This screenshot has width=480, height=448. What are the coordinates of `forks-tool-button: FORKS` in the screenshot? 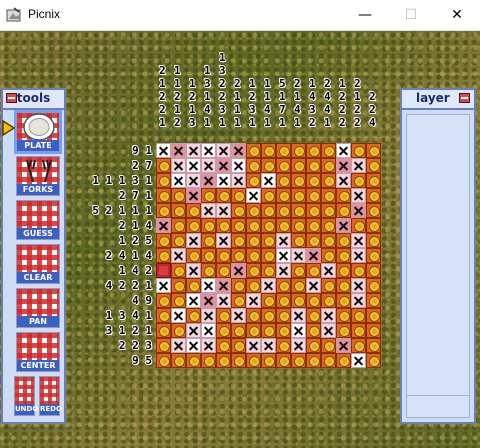 It's located at (38, 176).